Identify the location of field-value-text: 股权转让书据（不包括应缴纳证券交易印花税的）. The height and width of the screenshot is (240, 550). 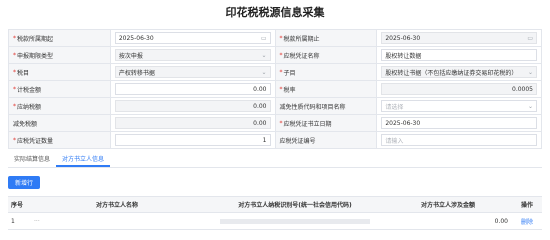
(451, 73).